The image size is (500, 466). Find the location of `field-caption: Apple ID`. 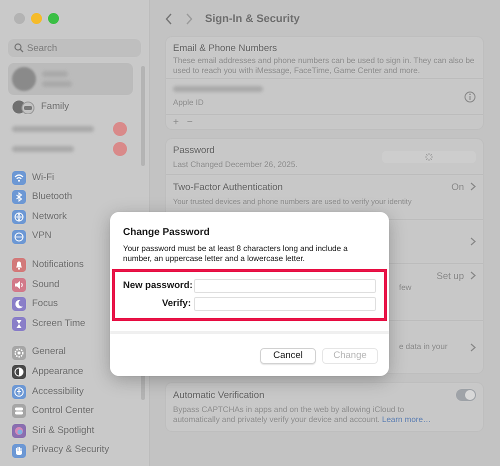

field-caption: Apple ID is located at coordinates (189, 103).